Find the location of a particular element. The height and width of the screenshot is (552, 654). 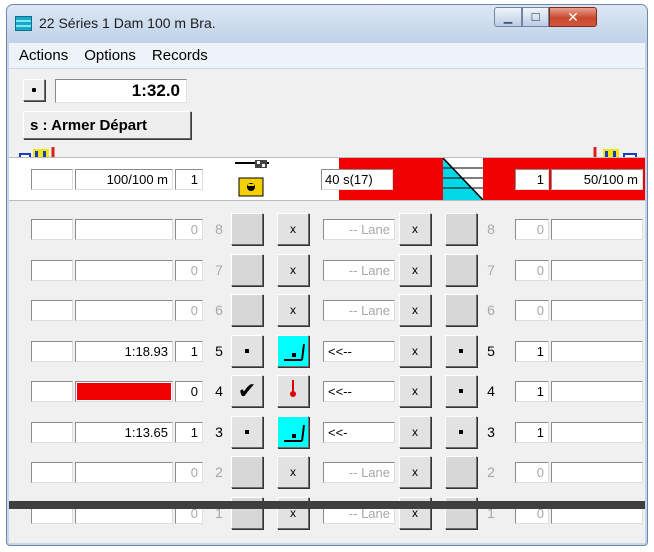

lane-number-left: 7 is located at coordinates (219, 270).